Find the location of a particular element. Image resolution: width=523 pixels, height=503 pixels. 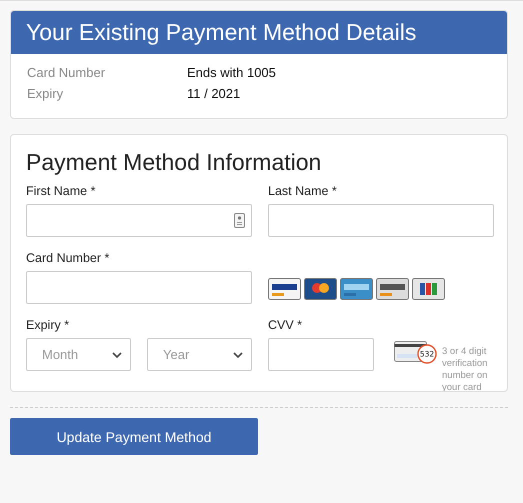

field-label: Last Name * is located at coordinates (303, 191).